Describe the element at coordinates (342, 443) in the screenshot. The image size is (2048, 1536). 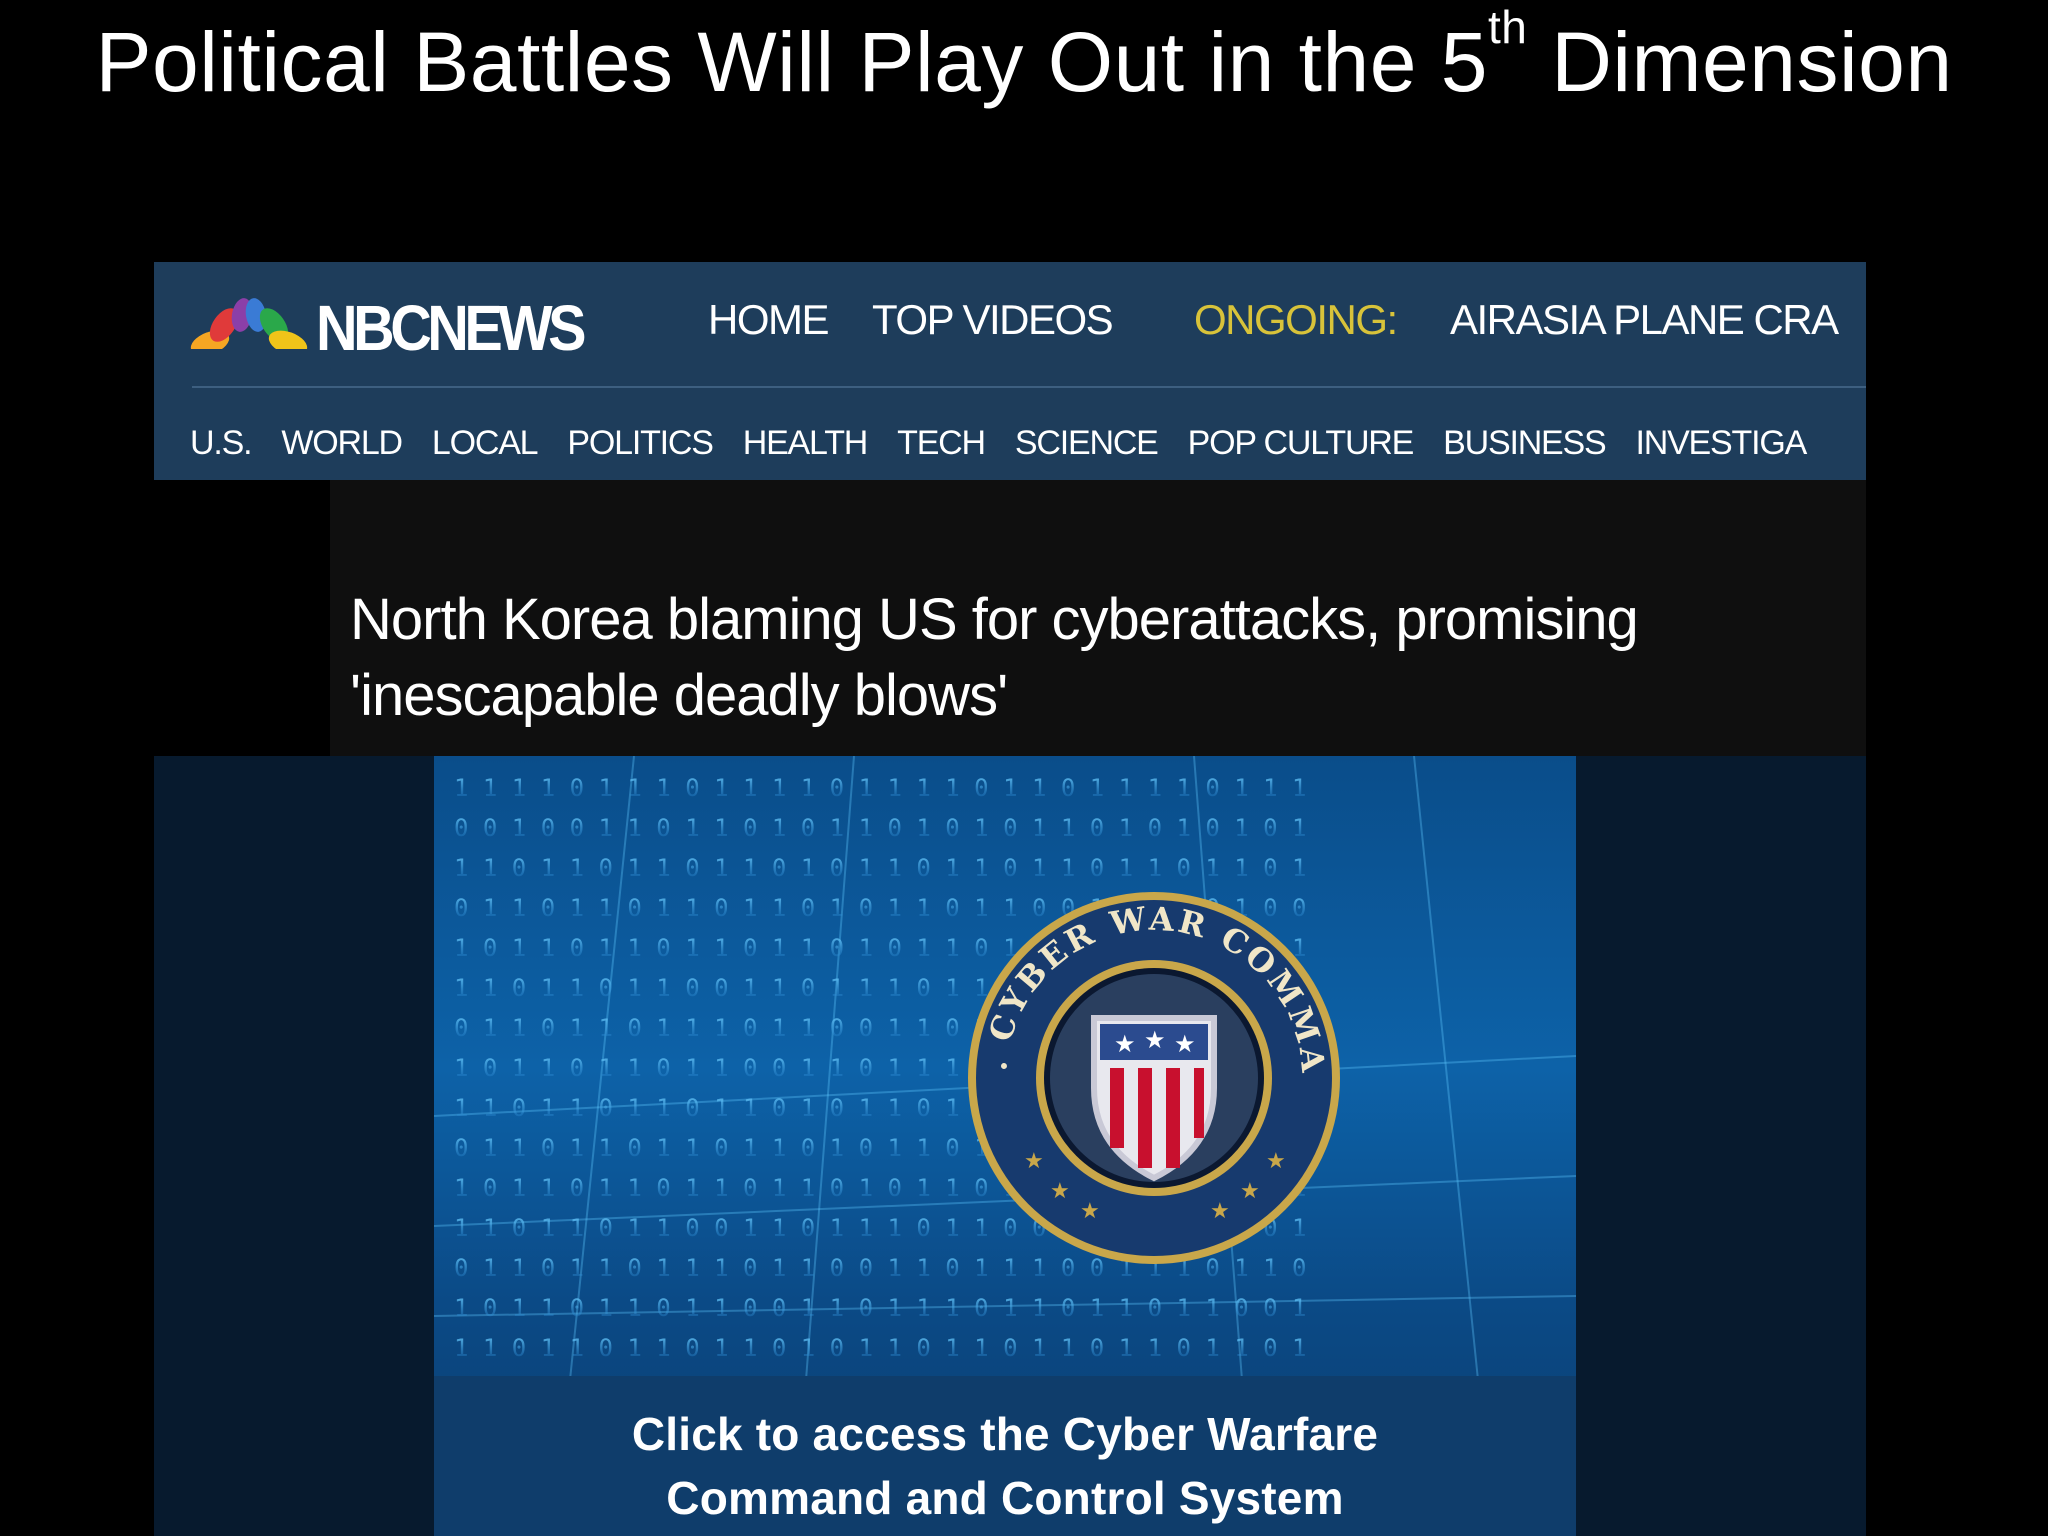
I see `section-world: WORLD` at that location.